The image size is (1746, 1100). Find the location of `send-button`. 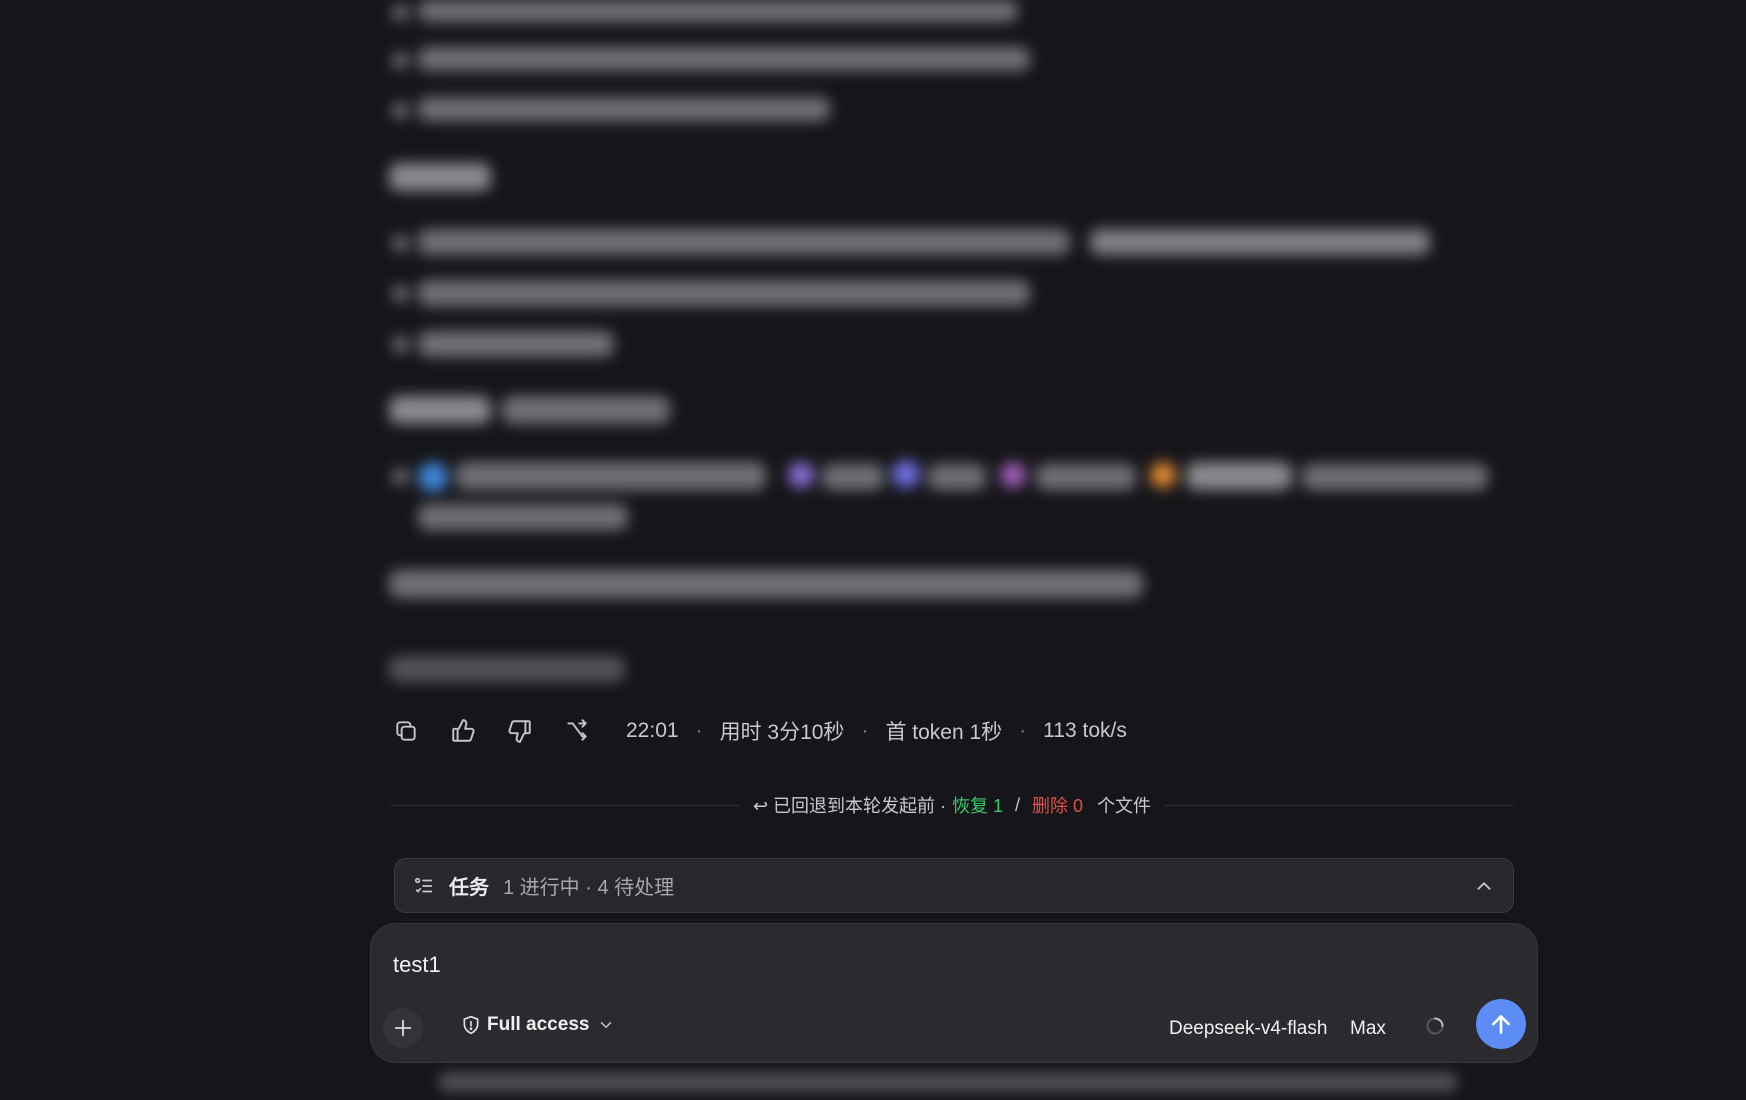

send-button is located at coordinates (1501, 1024).